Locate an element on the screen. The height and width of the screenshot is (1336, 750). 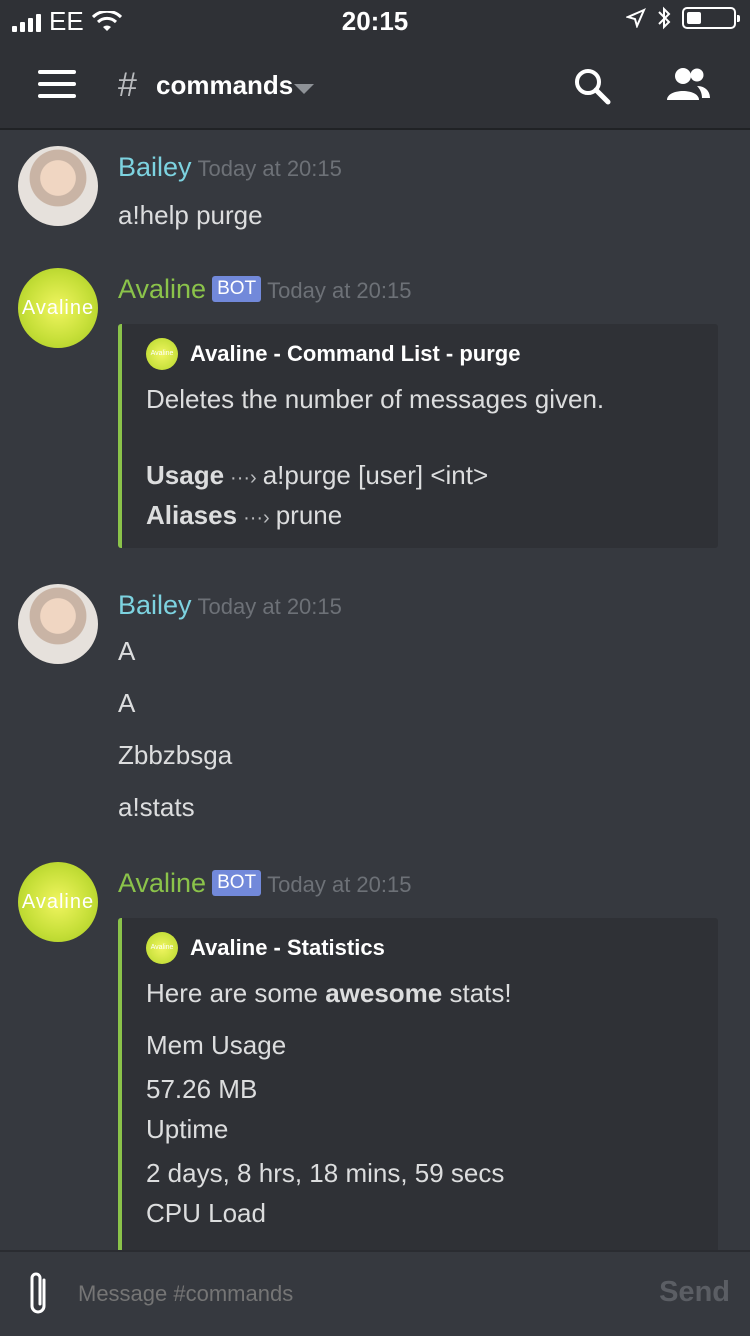
bluetooth-icon is located at coordinates (664, 18).